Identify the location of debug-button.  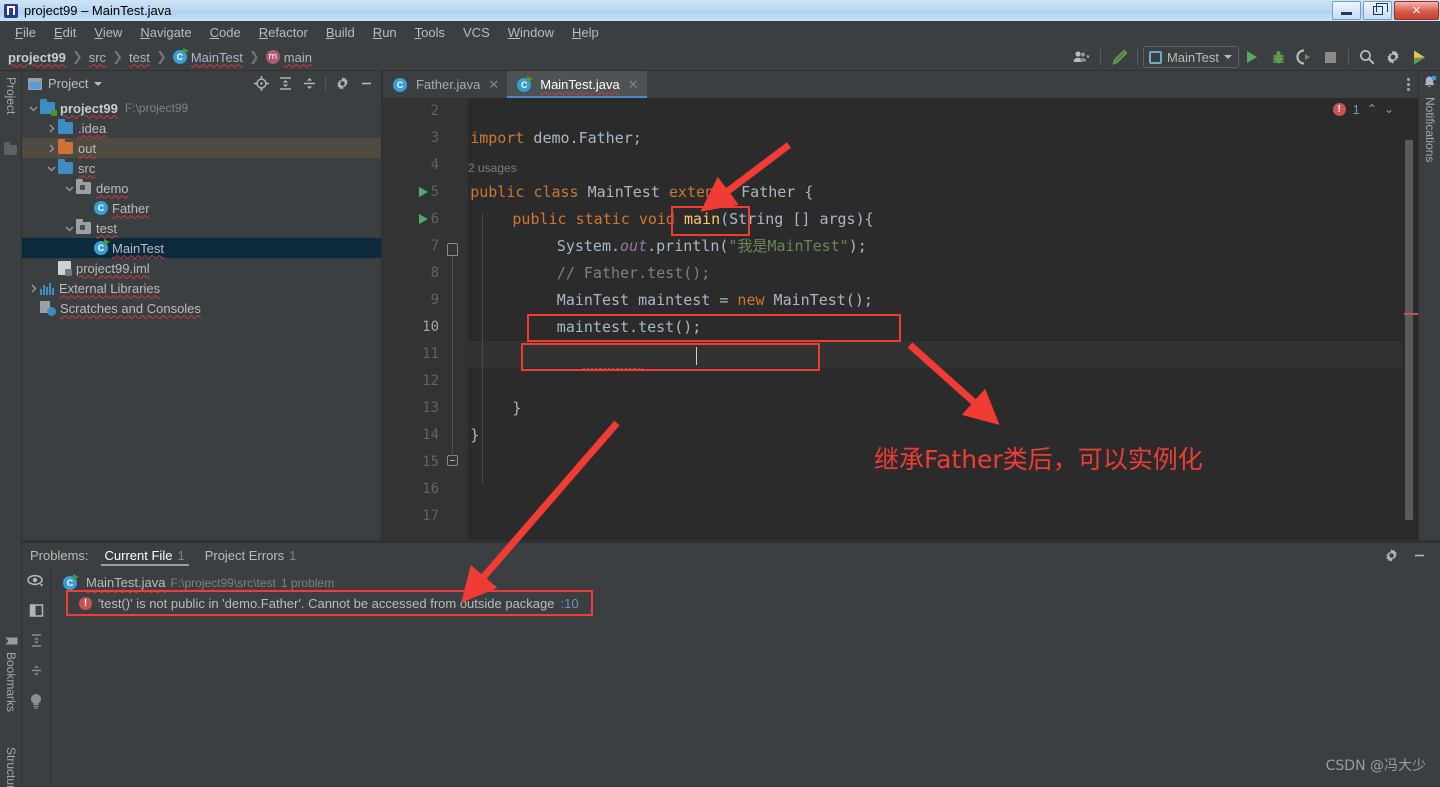
(1278, 57).